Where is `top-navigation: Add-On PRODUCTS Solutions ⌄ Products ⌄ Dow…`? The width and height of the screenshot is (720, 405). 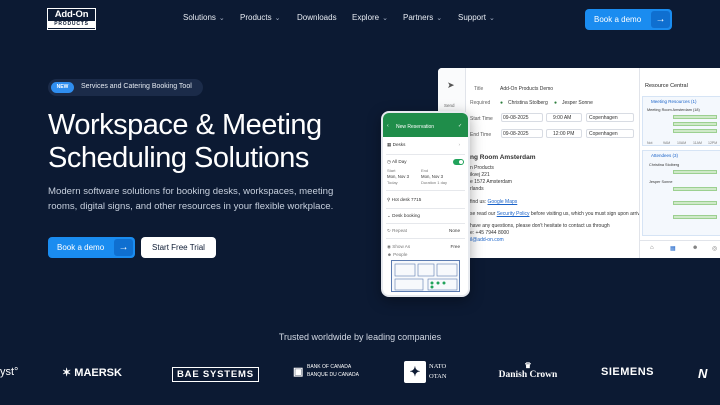 top-navigation: Add-On PRODUCTS Solutions ⌄ Products ⌄ Dow… is located at coordinates (360, 19).